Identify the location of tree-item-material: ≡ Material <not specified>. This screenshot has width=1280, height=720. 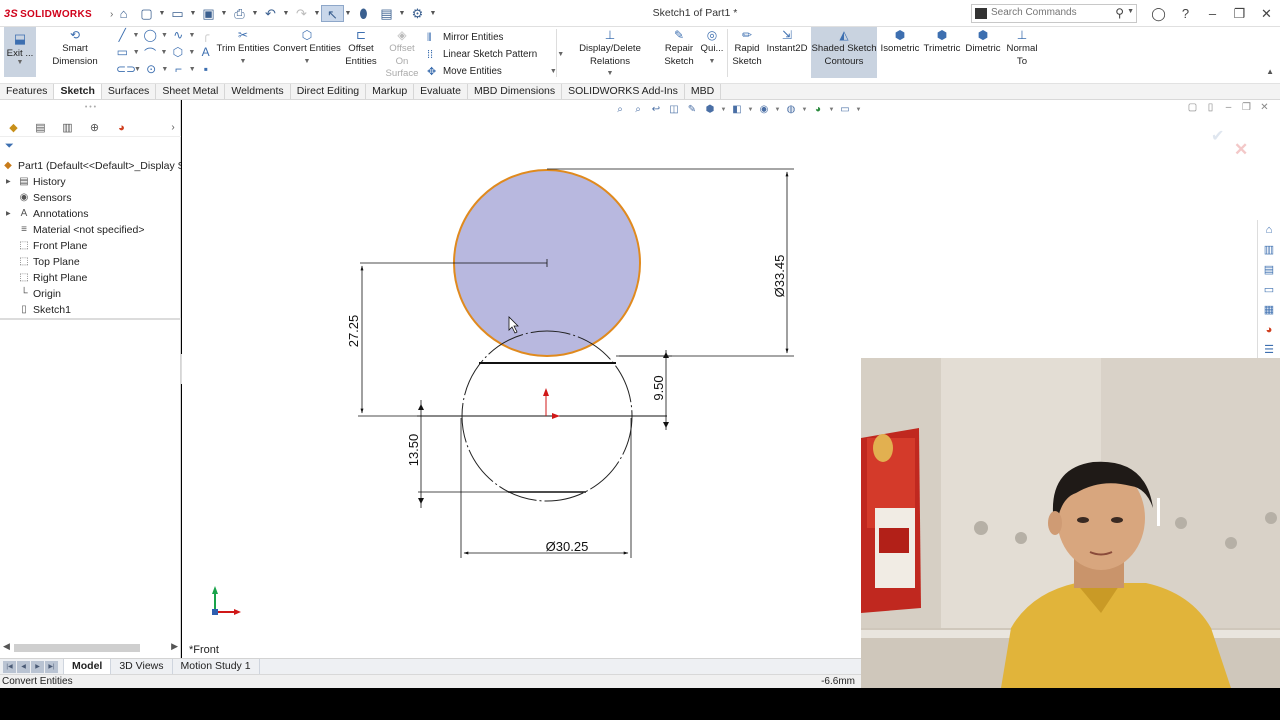
(90, 230).